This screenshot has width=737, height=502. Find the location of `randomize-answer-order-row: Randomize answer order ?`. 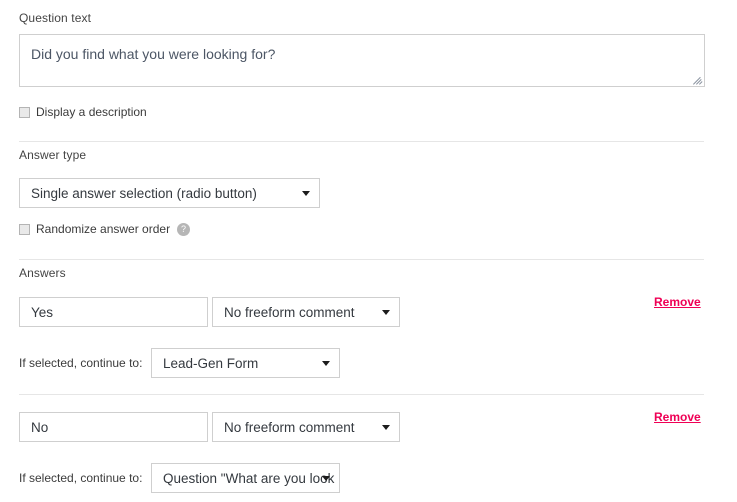

randomize-answer-order-row: Randomize answer order ? is located at coordinates (95, 229).